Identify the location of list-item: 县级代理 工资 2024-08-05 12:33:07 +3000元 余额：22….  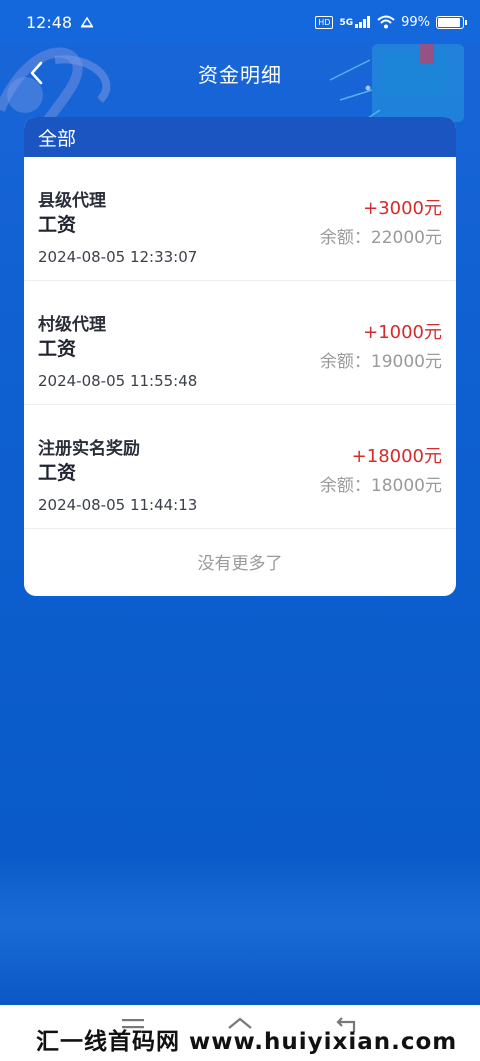
(240, 219).